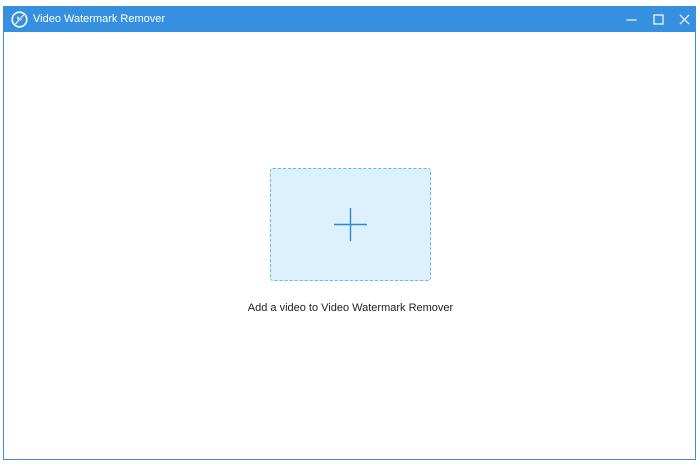 This screenshot has height=464, width=700. I want to click on maximize-button, so click(658, 19).